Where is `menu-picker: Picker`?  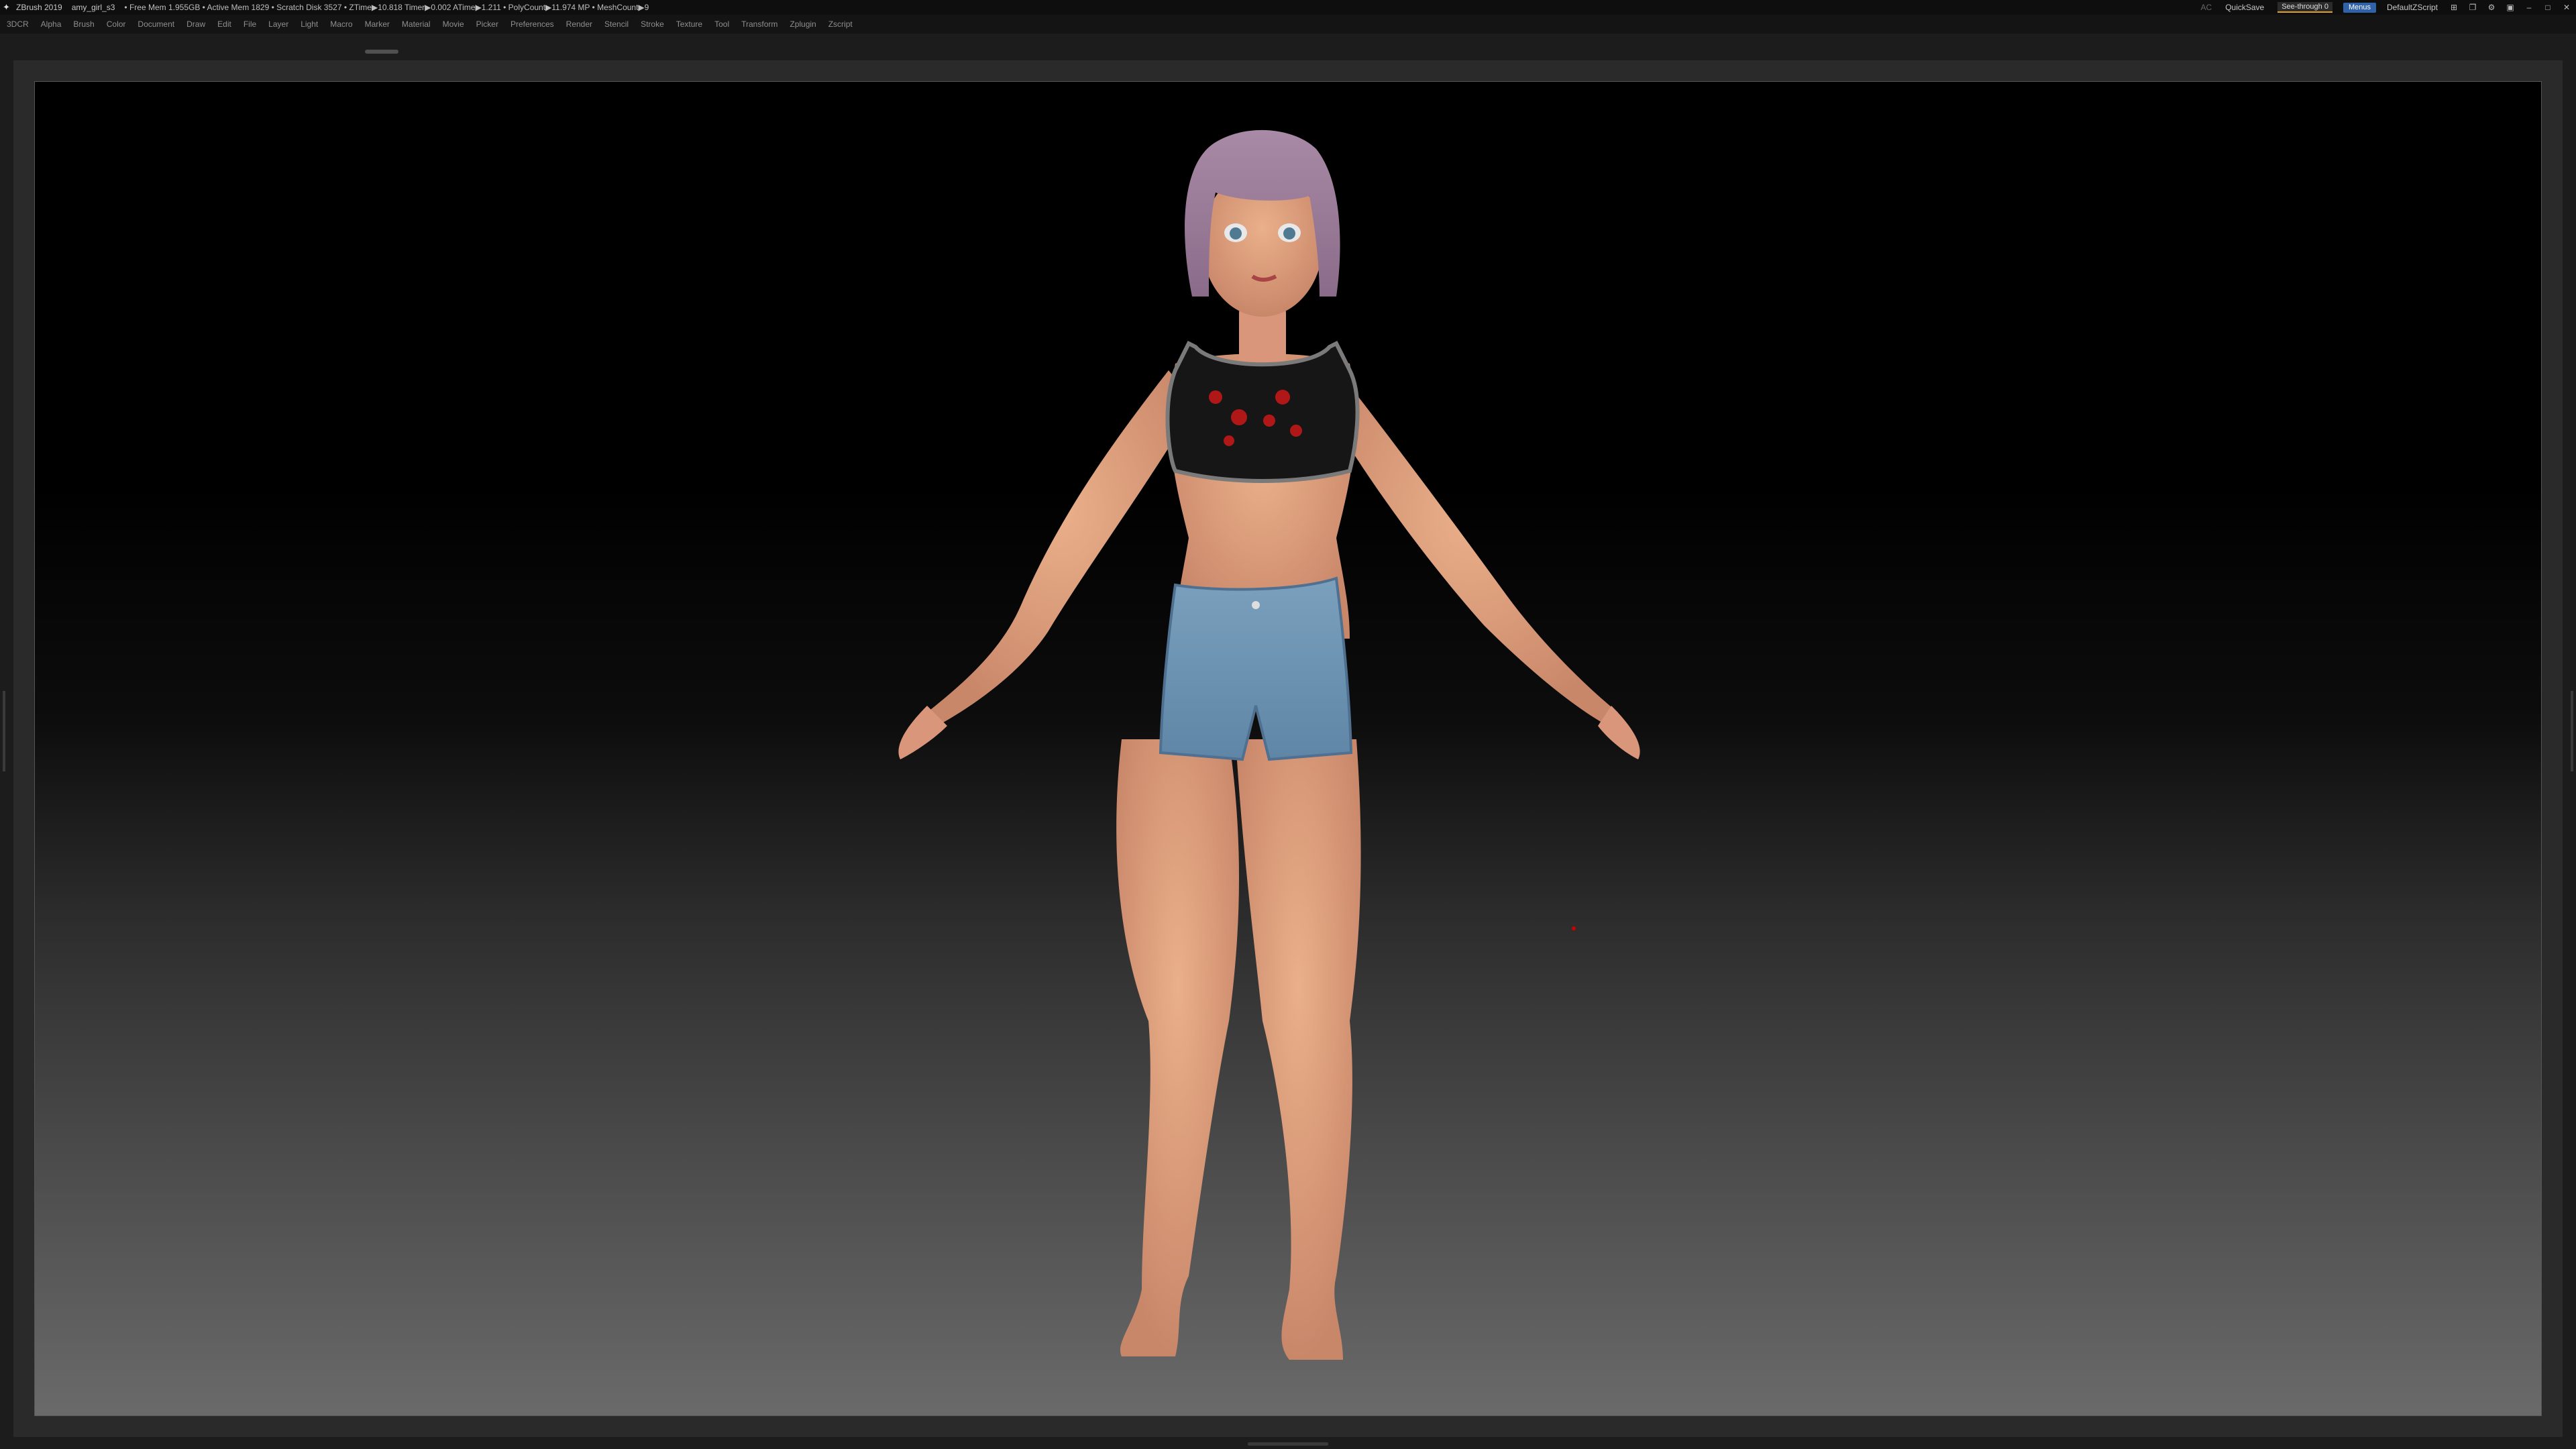 menu-picker: Picker is located at coordinates (487, 24).